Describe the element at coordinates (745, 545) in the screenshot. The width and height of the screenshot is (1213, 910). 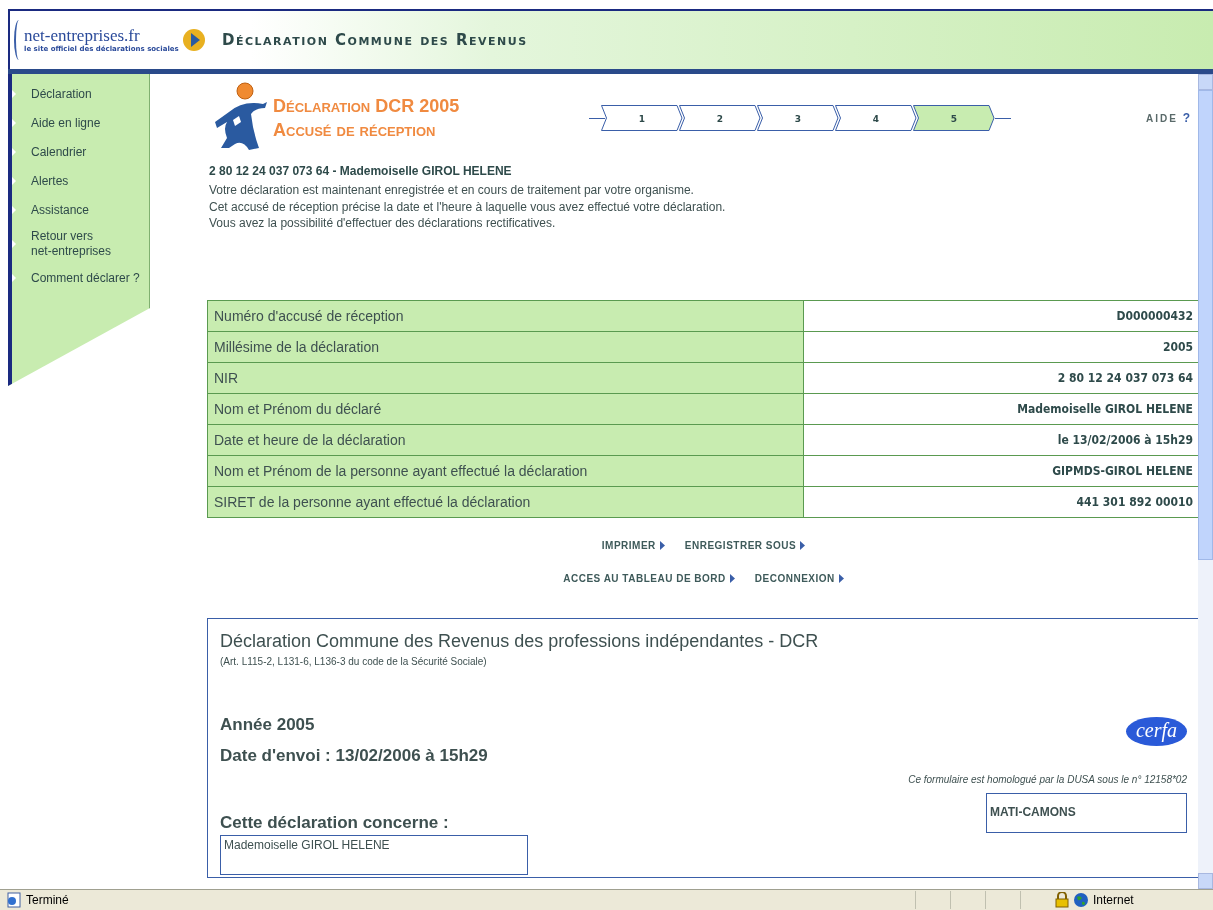
I see `action-link: ENREGISTRER SOUS` at that location.